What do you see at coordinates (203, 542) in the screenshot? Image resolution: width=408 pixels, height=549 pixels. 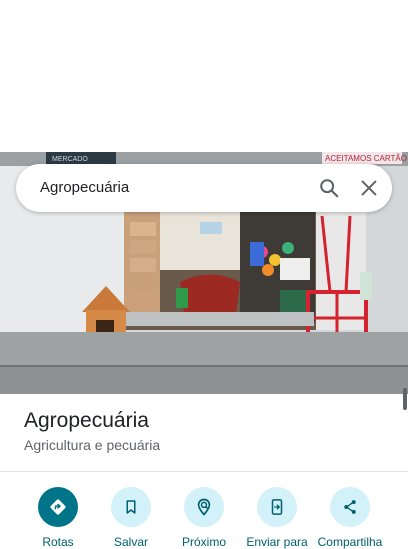 I see `nearby-label: Próximo` at bounding box center [203, 542].